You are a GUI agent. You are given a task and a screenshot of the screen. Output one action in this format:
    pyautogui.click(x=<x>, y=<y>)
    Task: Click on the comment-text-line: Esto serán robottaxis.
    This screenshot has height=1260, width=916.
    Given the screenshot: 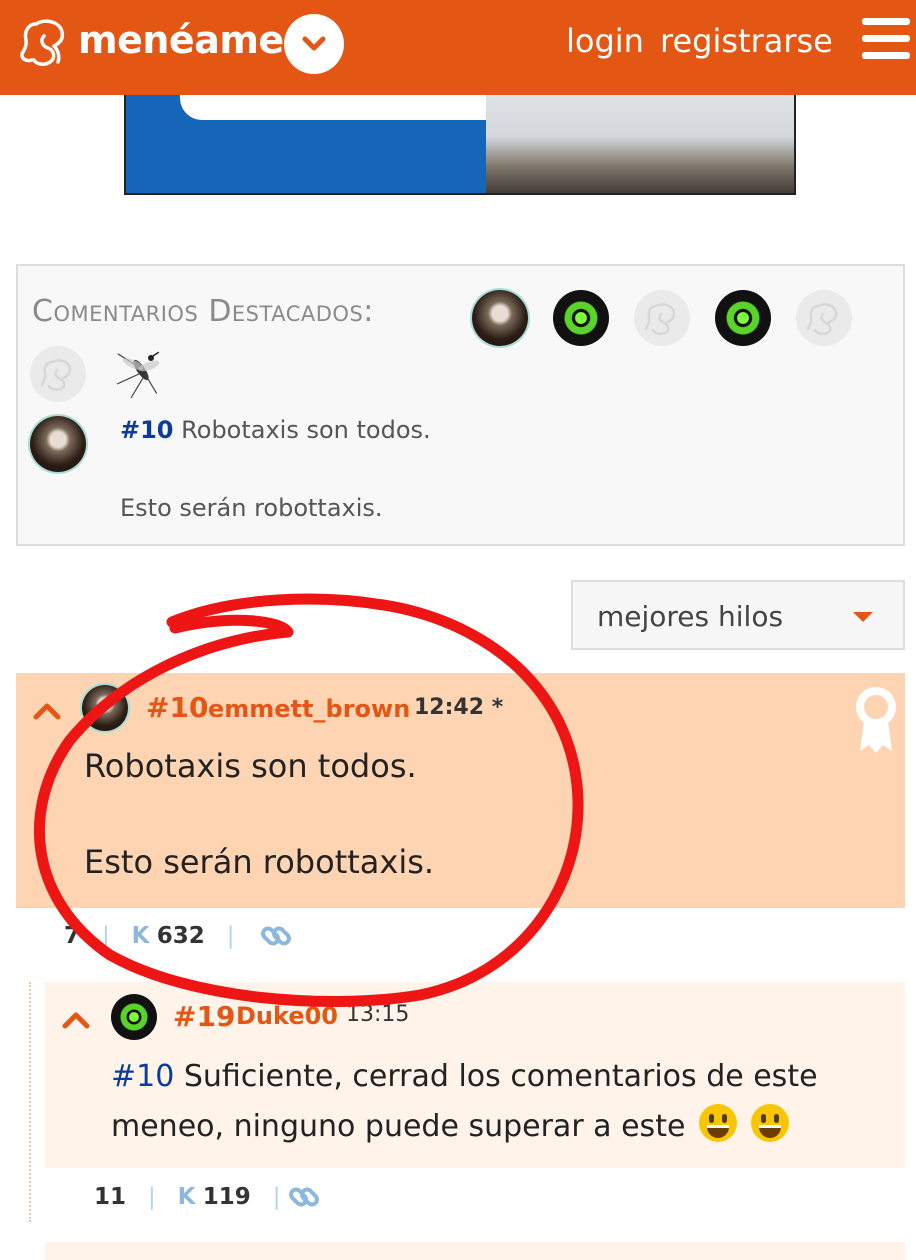 What is the action you would take?
    pyautogui.click(x=259, y=862)
    